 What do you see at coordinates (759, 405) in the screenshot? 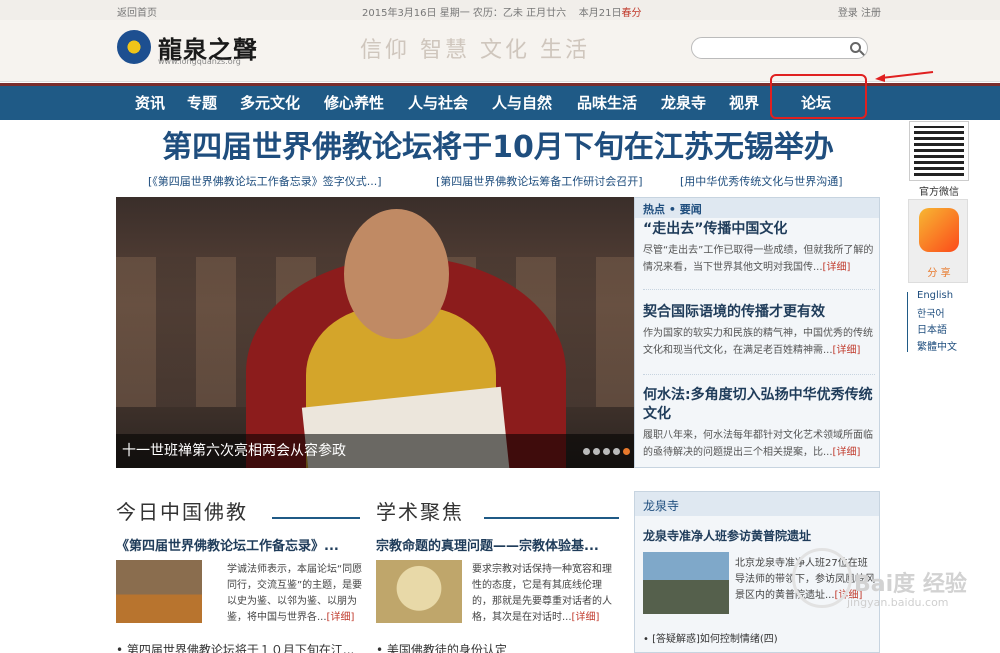
I see `hot-news-title: 何水法:多角度切入弘扬中华优秀传统文化` at bounding box center [759, 405].